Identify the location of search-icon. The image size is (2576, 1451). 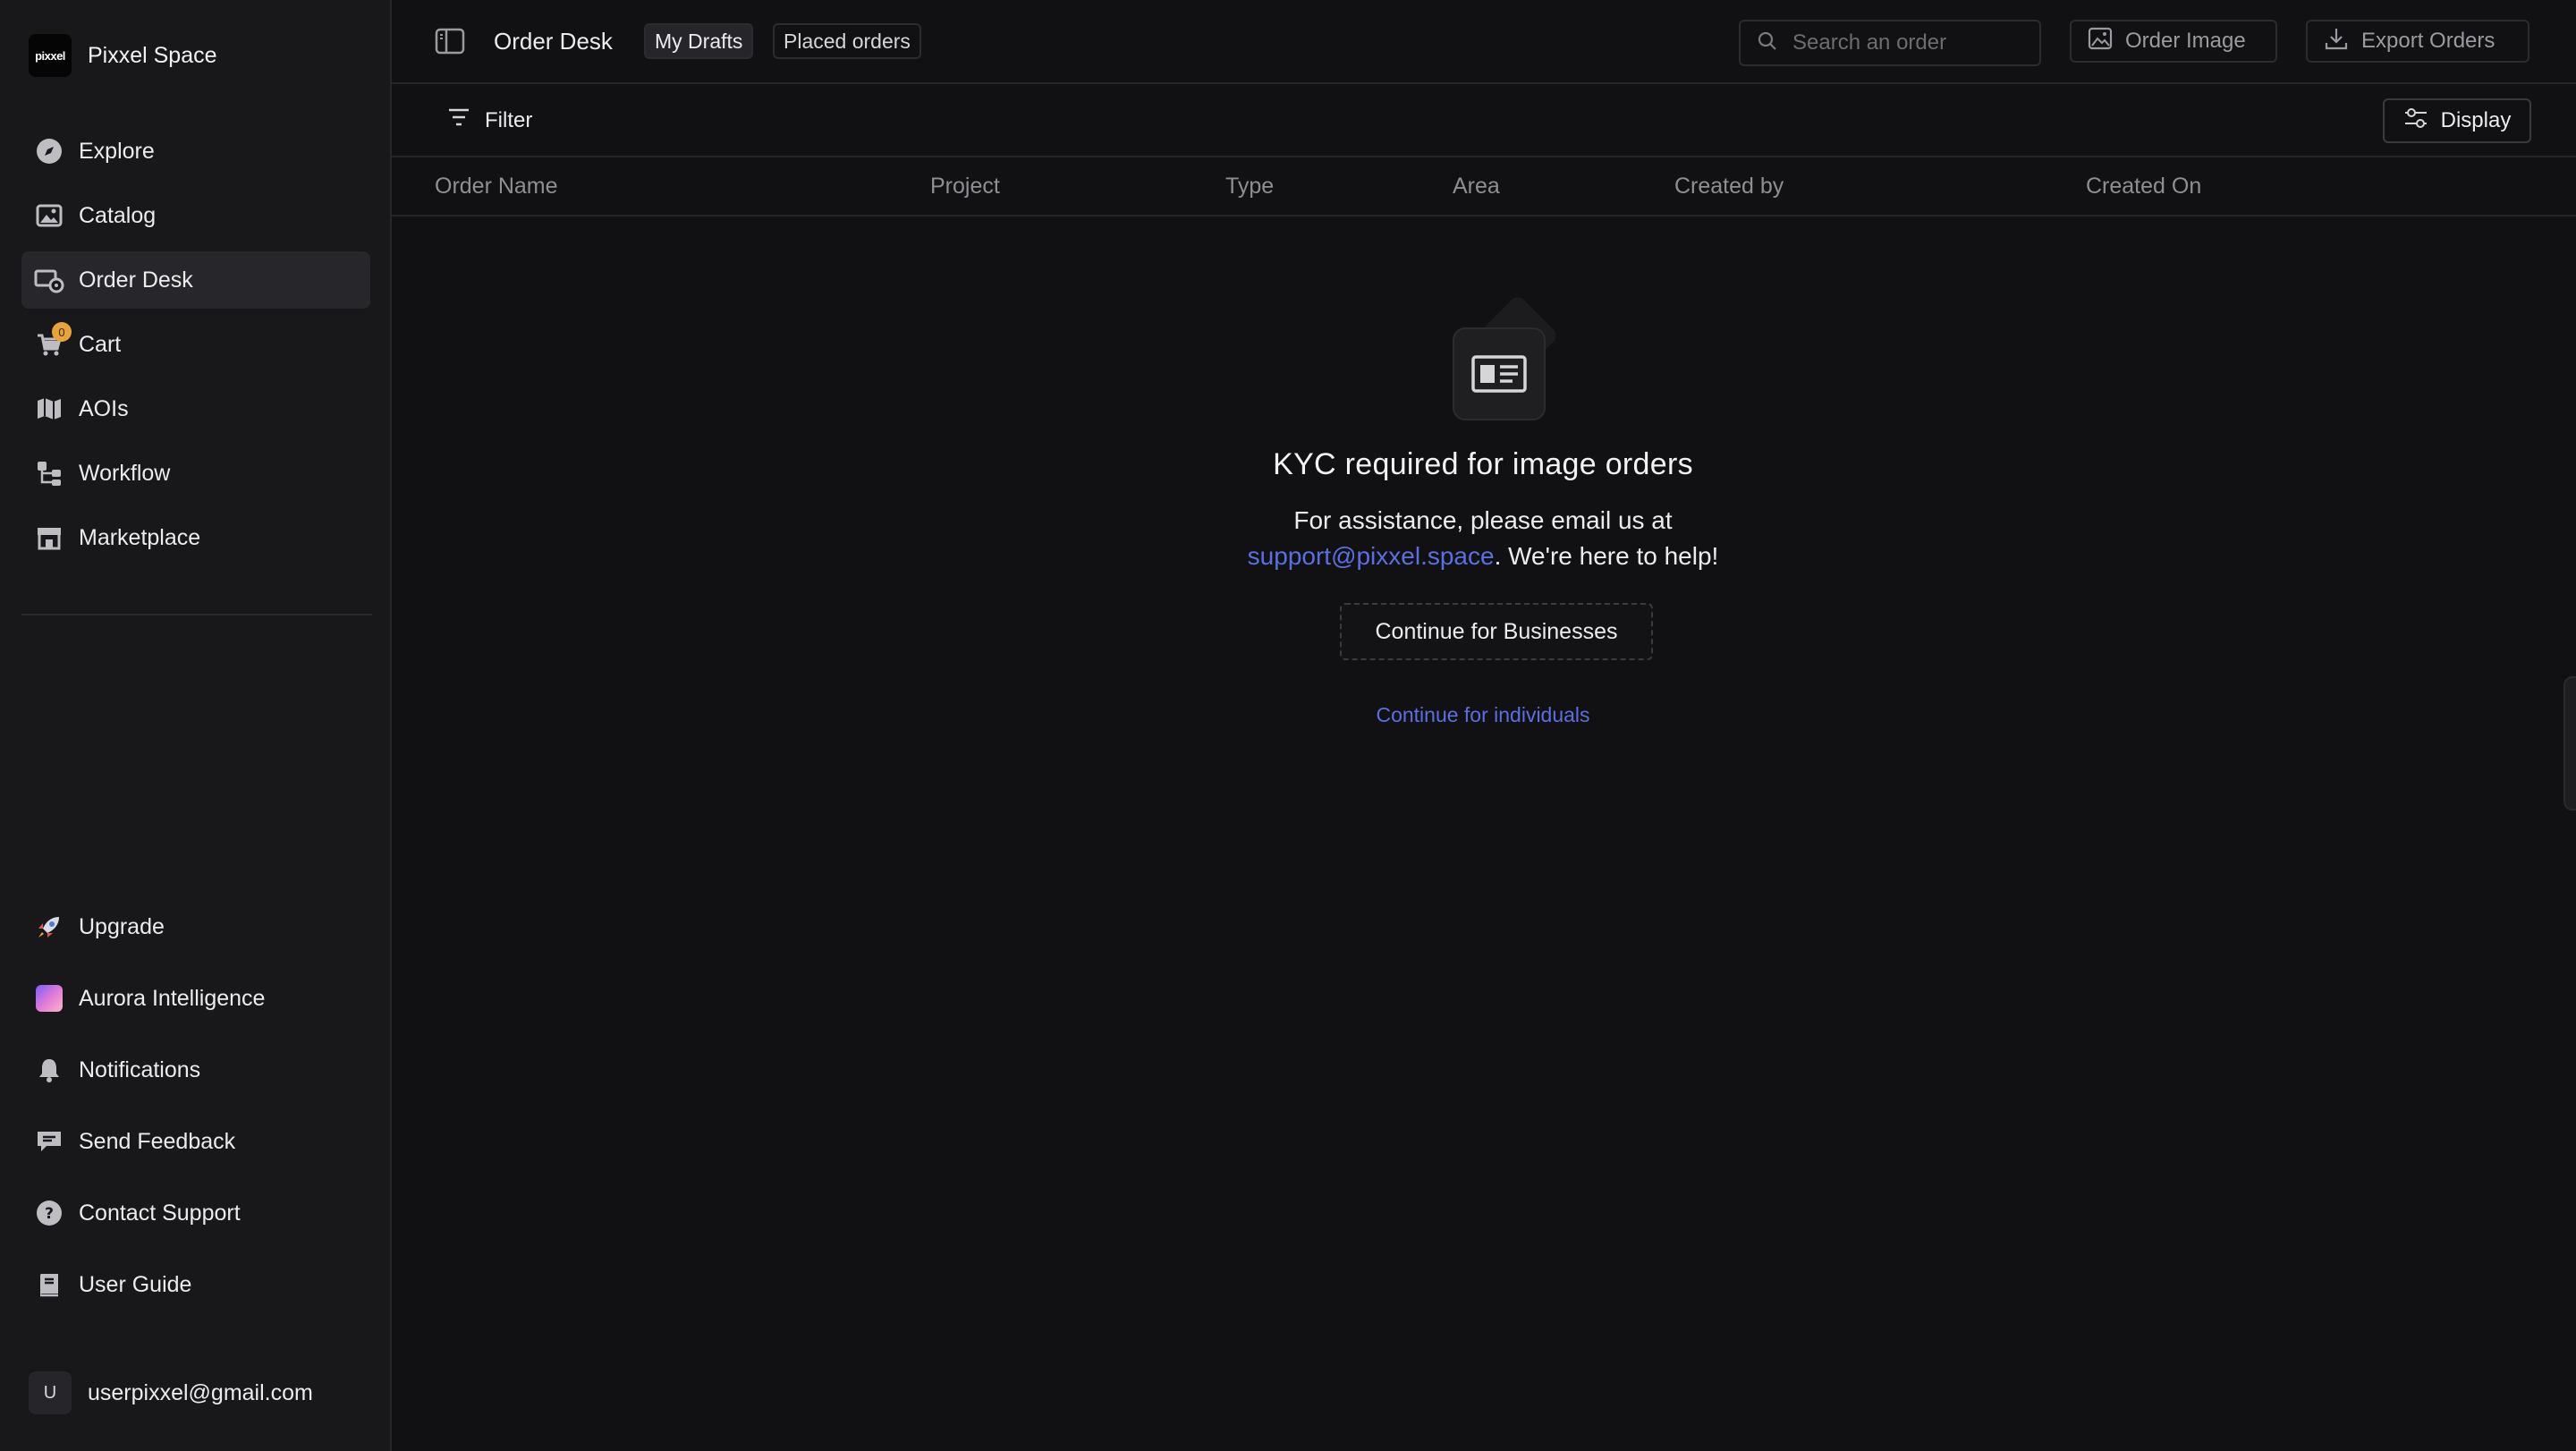
(1767, 43).